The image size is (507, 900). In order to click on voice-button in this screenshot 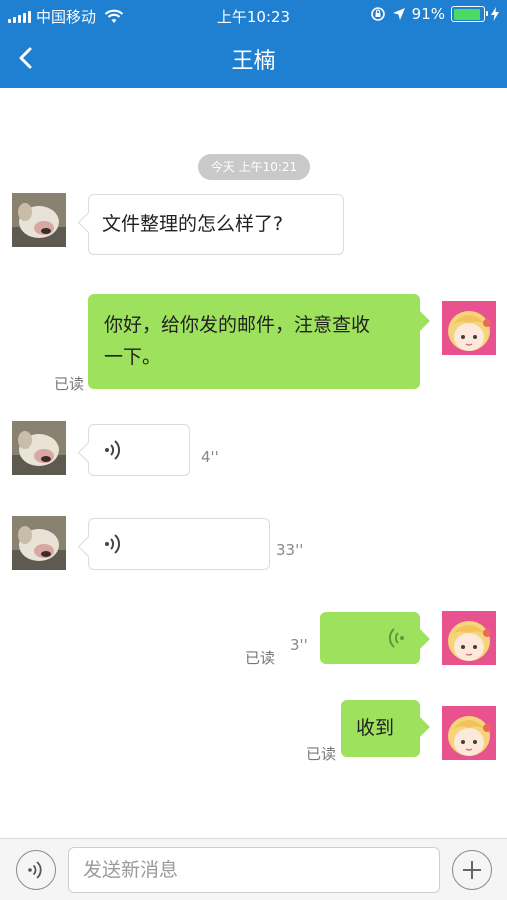, I will do `click(36, 870)`.